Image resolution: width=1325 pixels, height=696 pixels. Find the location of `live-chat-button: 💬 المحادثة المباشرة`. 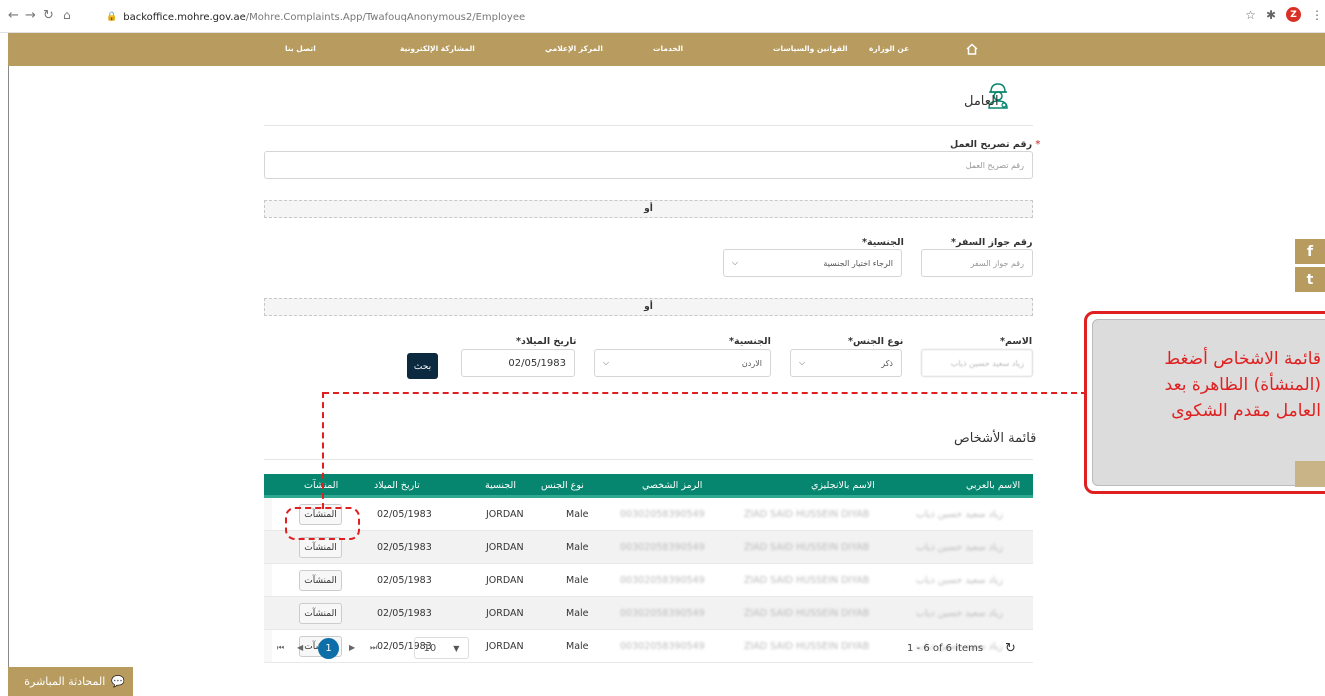

live-chat-button: 💬 المحادثة المباشرة is located at coordinates (70, 681).